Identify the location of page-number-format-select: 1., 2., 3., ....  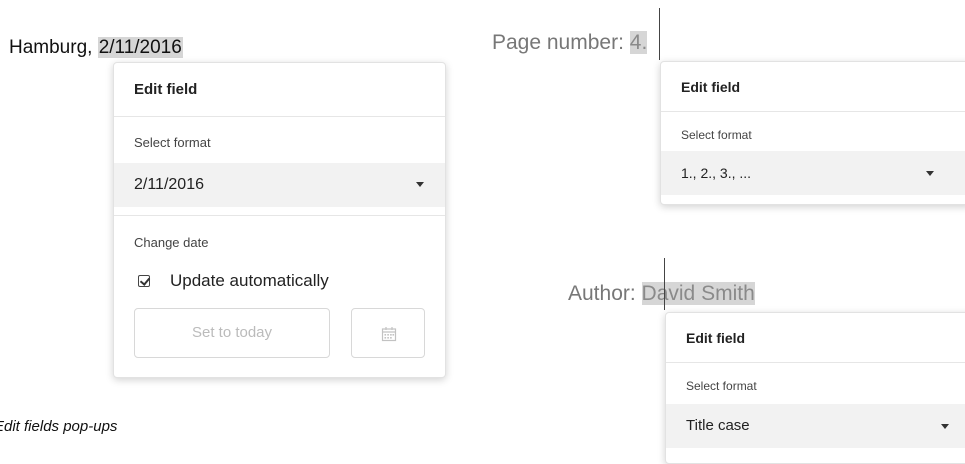
(813, 173).